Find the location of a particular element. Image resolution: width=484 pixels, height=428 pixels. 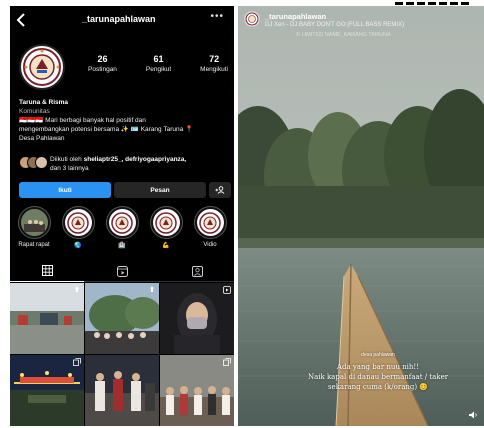

tab-posts is located at coordinates (47, 271).